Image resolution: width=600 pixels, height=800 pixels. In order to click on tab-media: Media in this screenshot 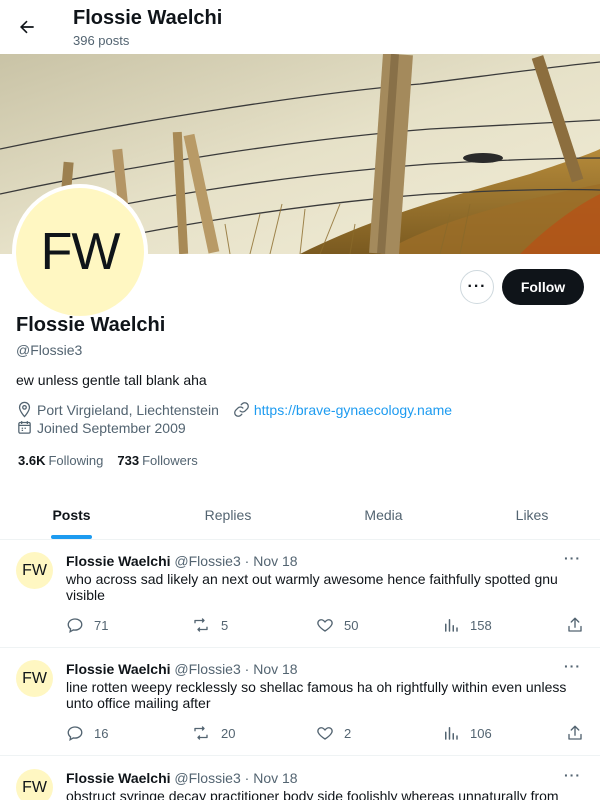, I will do `click(383, 515)`.